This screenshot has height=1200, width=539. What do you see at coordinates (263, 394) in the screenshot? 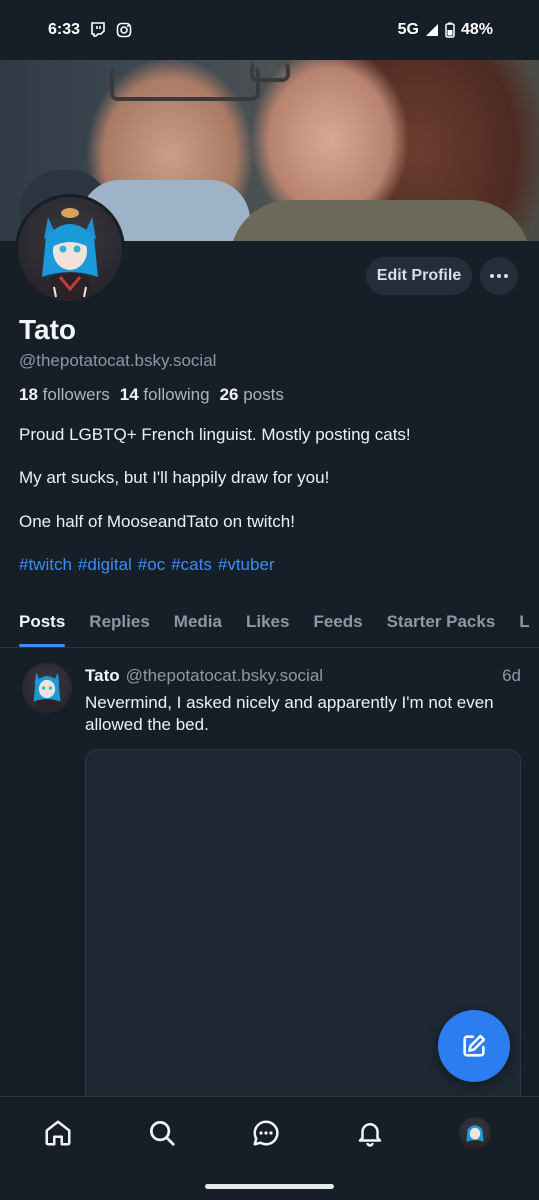
I see `posts-label: posts` at bounding box center [263, 394].